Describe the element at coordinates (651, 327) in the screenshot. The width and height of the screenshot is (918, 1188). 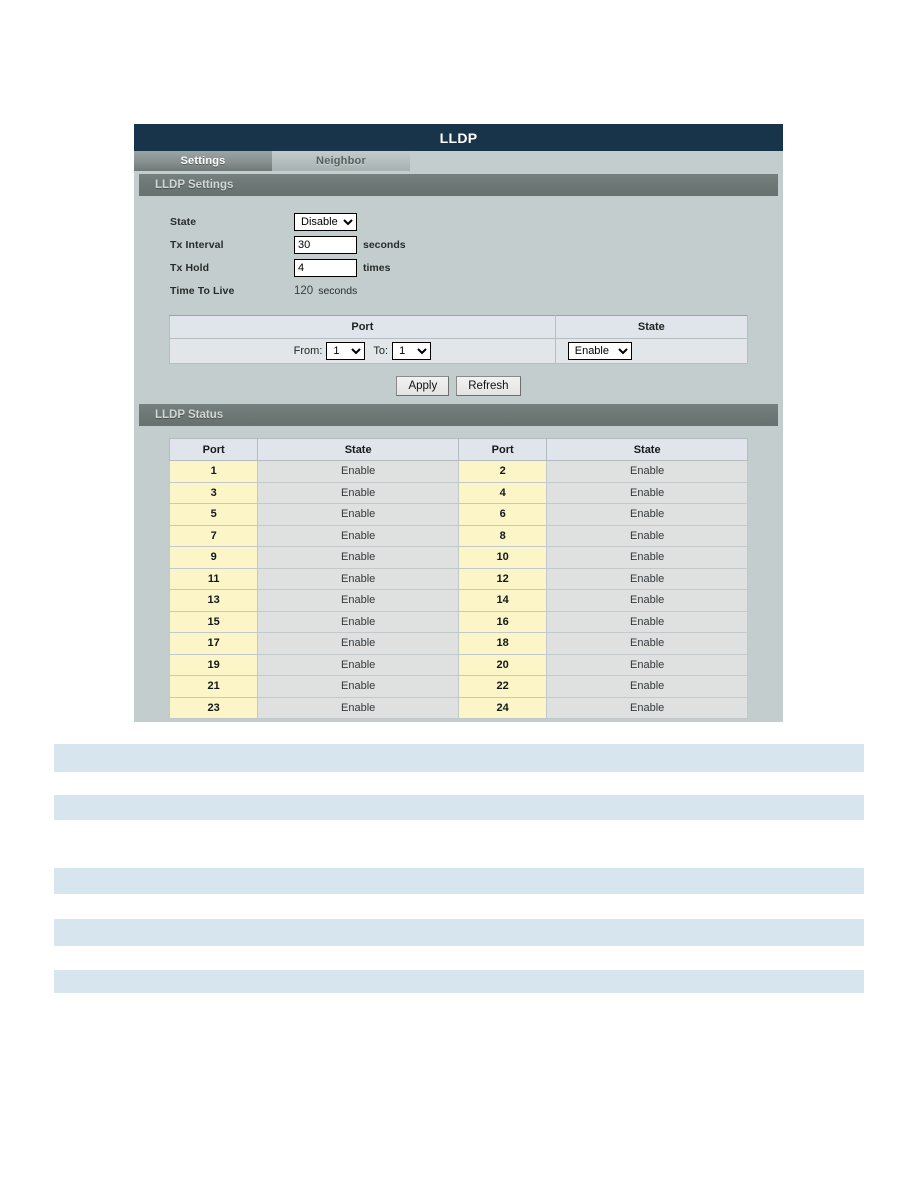
I see `port-range-header-state: State` at that location.